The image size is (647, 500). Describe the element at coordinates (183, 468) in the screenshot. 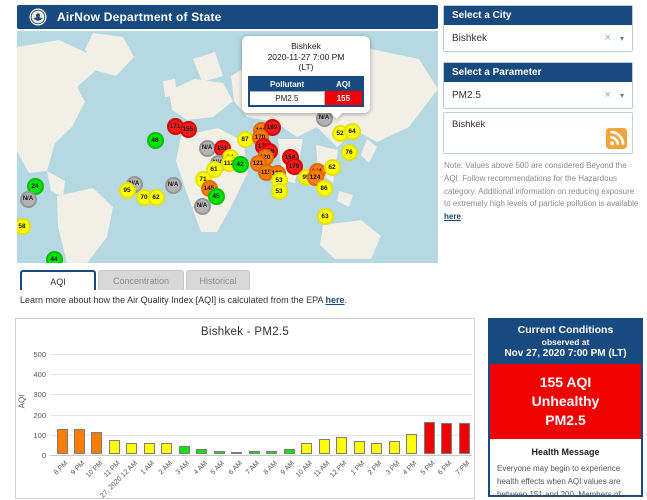

I see `x-axis-tick: 3 AM` at that location.